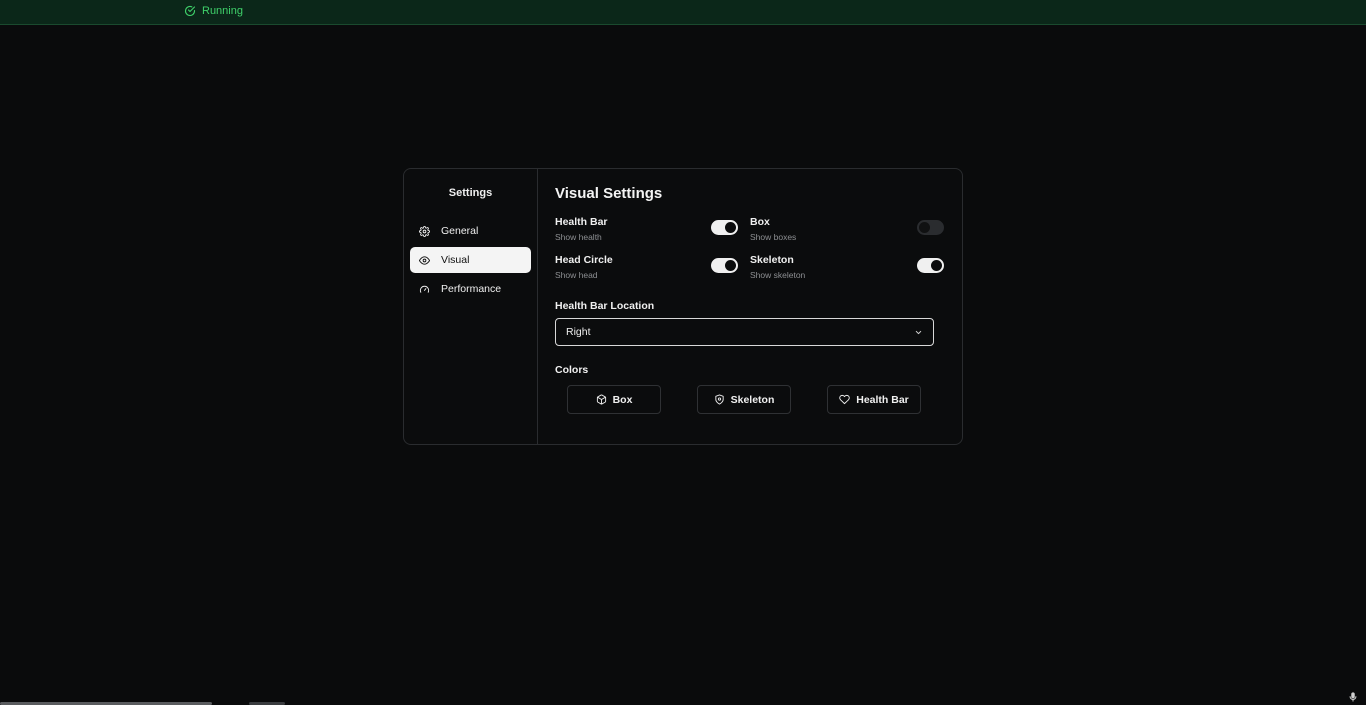 The height and width of the screenshot is (705, 1366). Describe the element at coordinates (584, 260) in the screenshot. I see `setting-label: Head Circle` at that location.